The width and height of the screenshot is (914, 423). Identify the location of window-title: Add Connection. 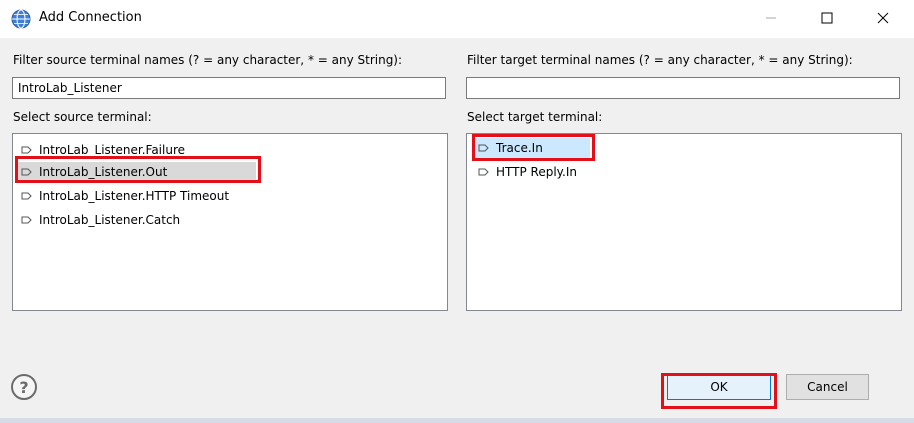
(90, 17).